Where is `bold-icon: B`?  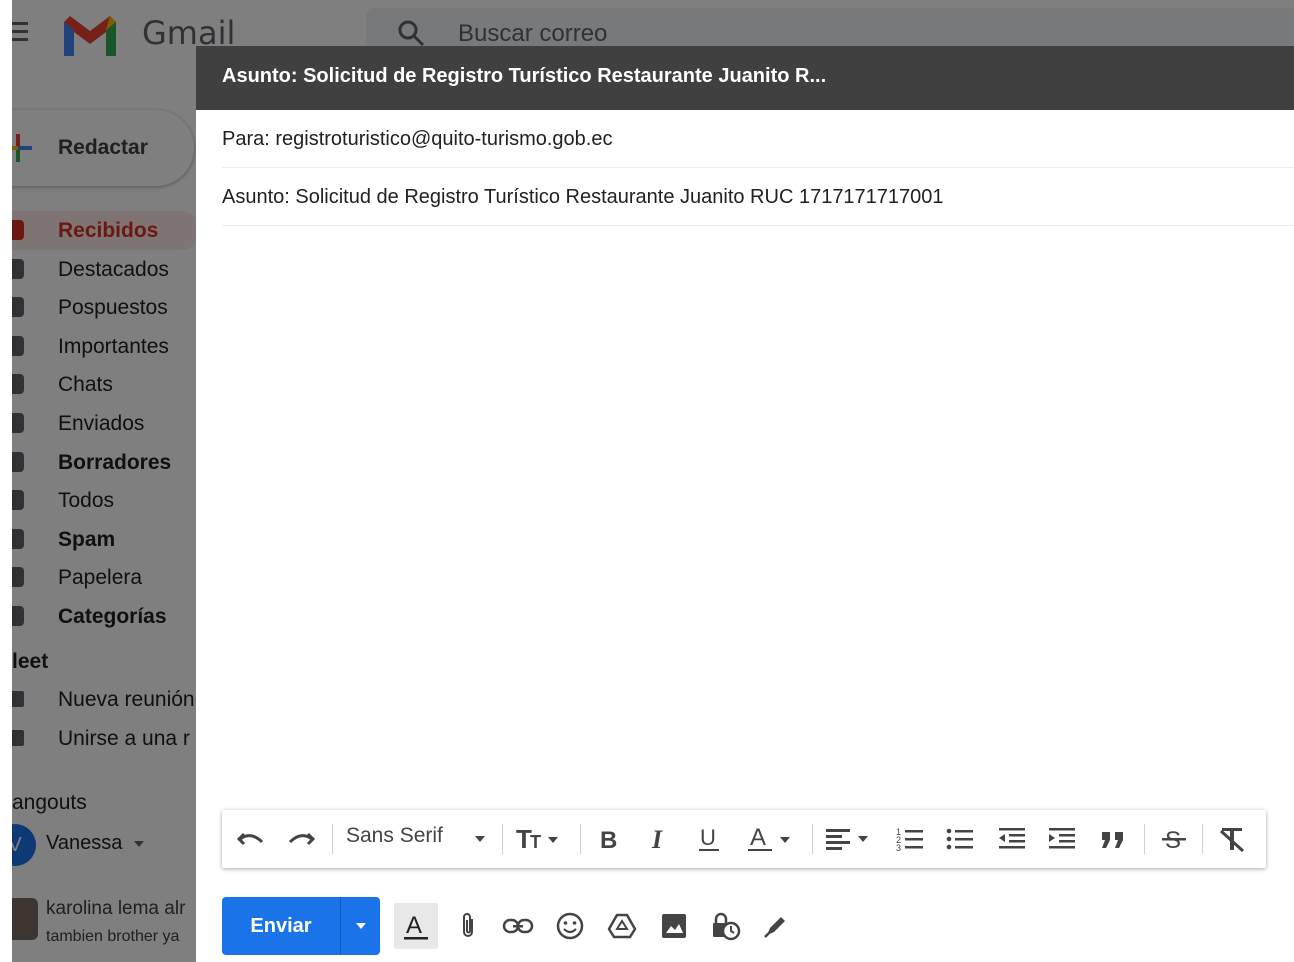 bold-icon: B is located at coordinates (609, 839).